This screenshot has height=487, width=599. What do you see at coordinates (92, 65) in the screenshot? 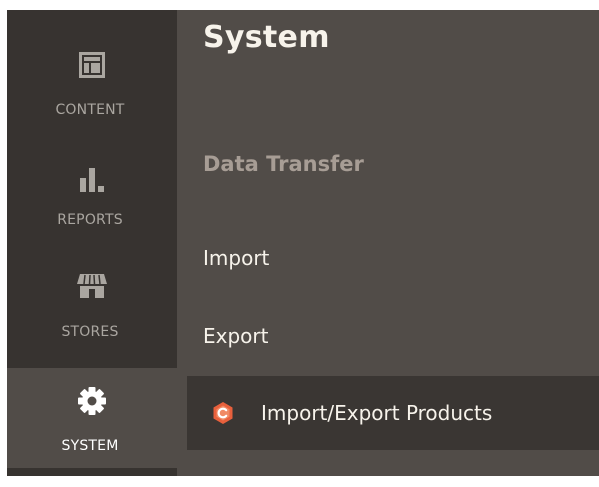
I see `content-layout-icon` at bounding box center [92, 65].